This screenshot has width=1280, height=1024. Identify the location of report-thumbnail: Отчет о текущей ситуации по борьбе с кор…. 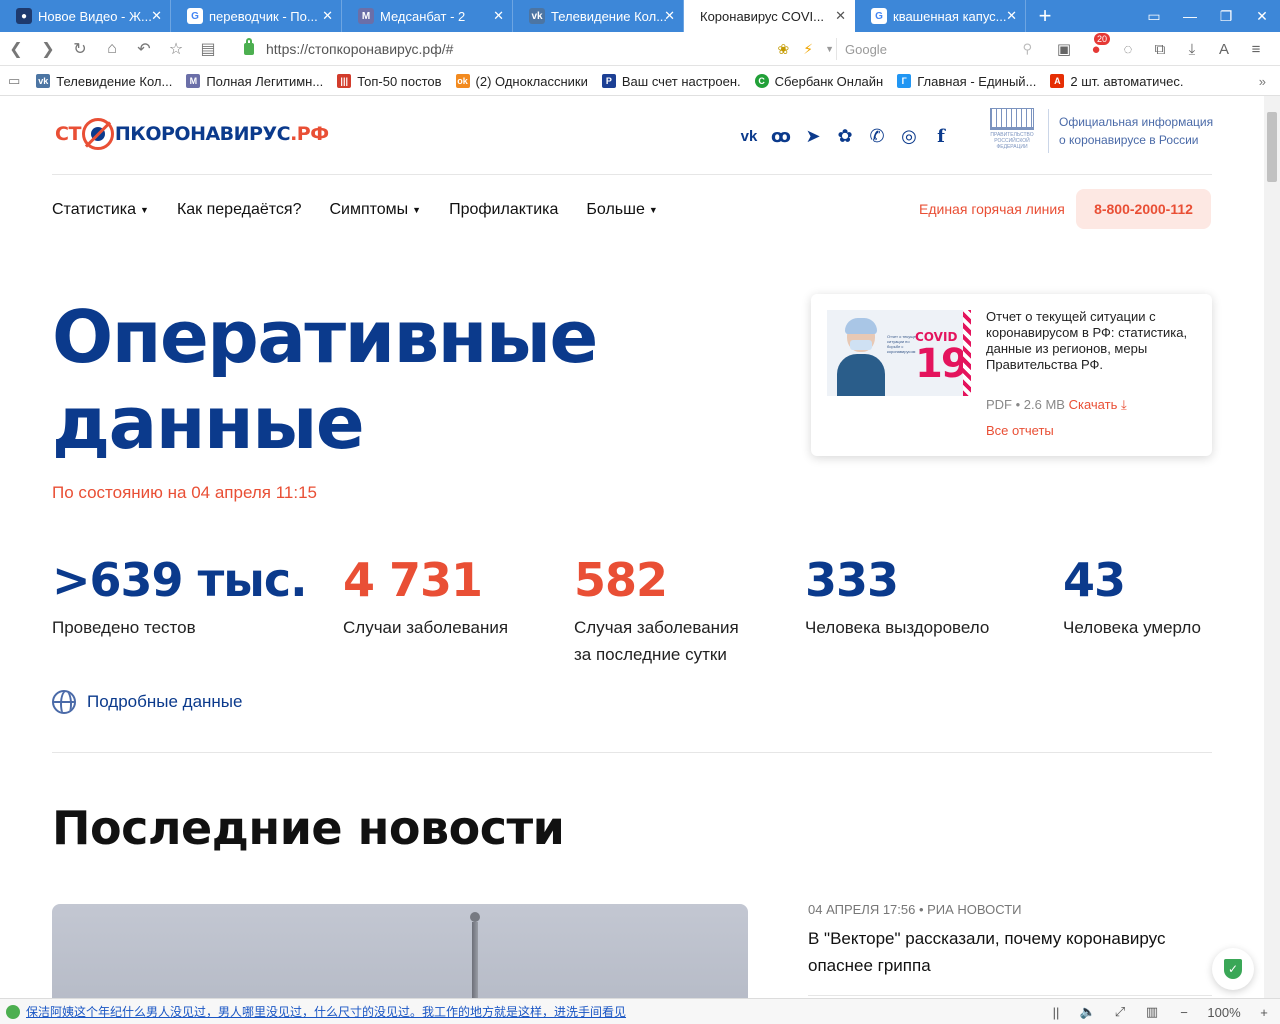
(899, 353).